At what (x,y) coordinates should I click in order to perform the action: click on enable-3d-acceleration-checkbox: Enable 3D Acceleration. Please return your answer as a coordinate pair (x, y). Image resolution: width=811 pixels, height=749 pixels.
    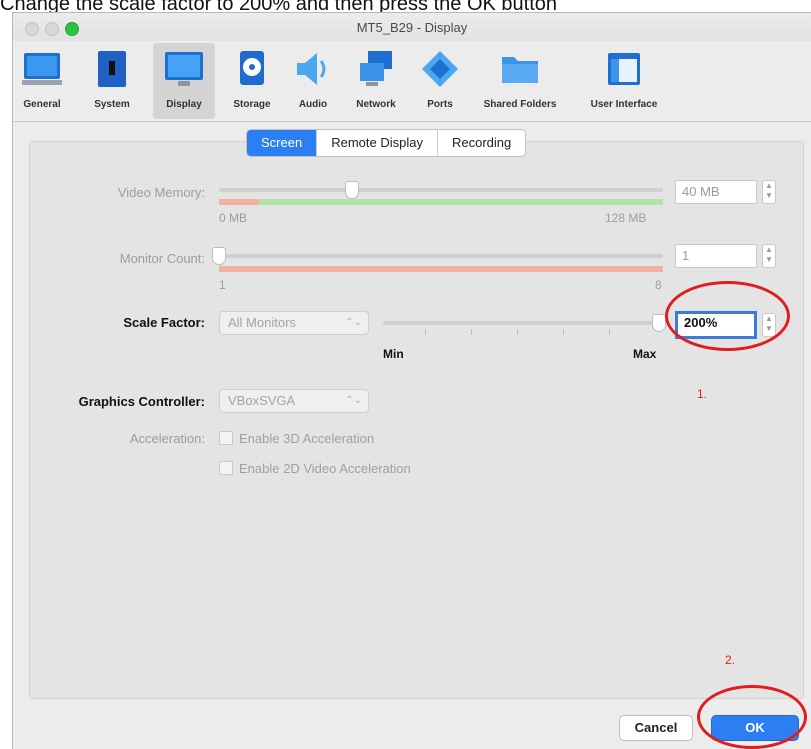
    Looking at the image, I should click on (296, 438).